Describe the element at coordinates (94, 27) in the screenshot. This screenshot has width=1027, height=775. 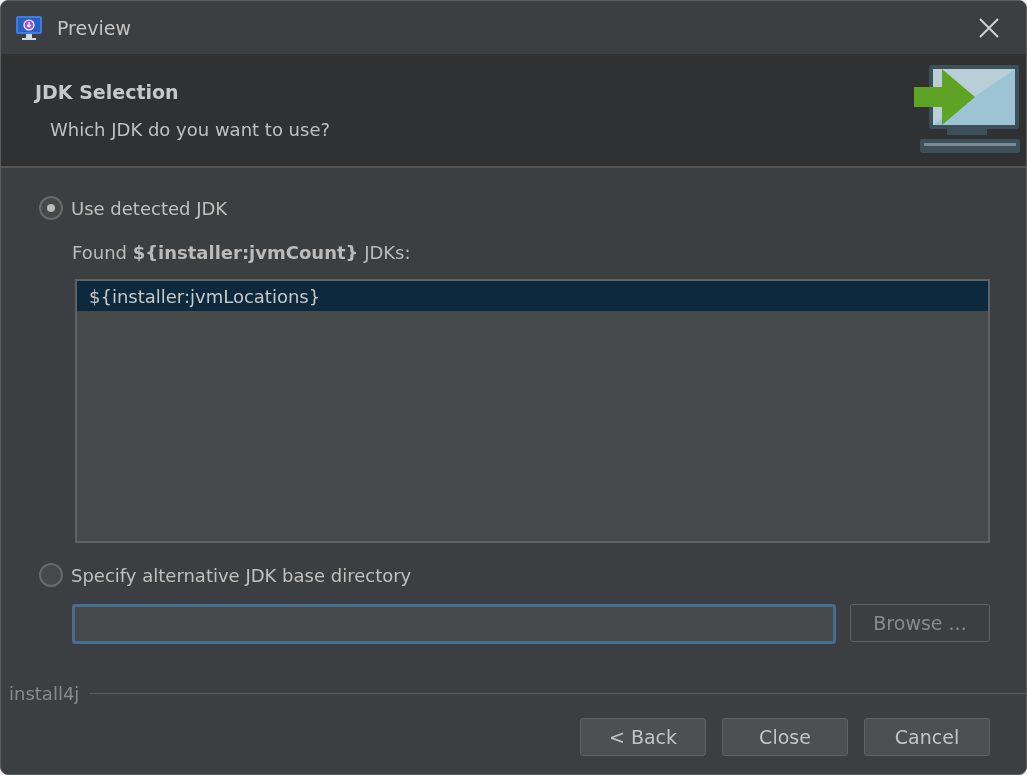
I see `window-title: Preview` at that location.